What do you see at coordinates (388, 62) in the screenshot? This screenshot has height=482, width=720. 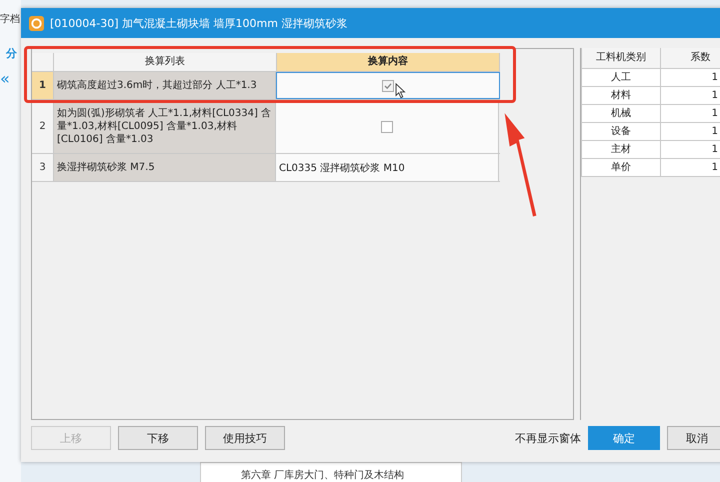 I see `column-header: 换算内容` at bounding box center [388, 62].